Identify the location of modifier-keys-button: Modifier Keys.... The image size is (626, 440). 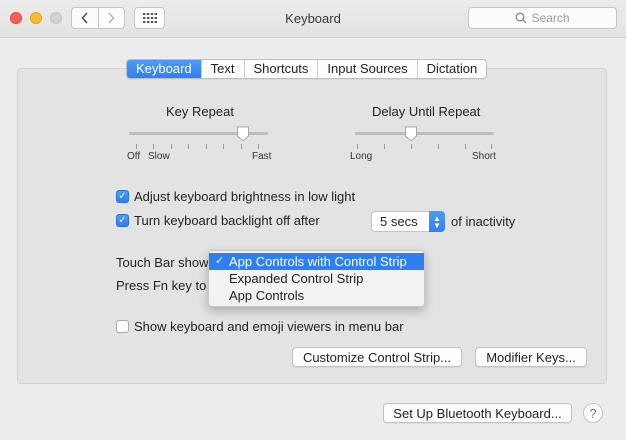
(531, 357).